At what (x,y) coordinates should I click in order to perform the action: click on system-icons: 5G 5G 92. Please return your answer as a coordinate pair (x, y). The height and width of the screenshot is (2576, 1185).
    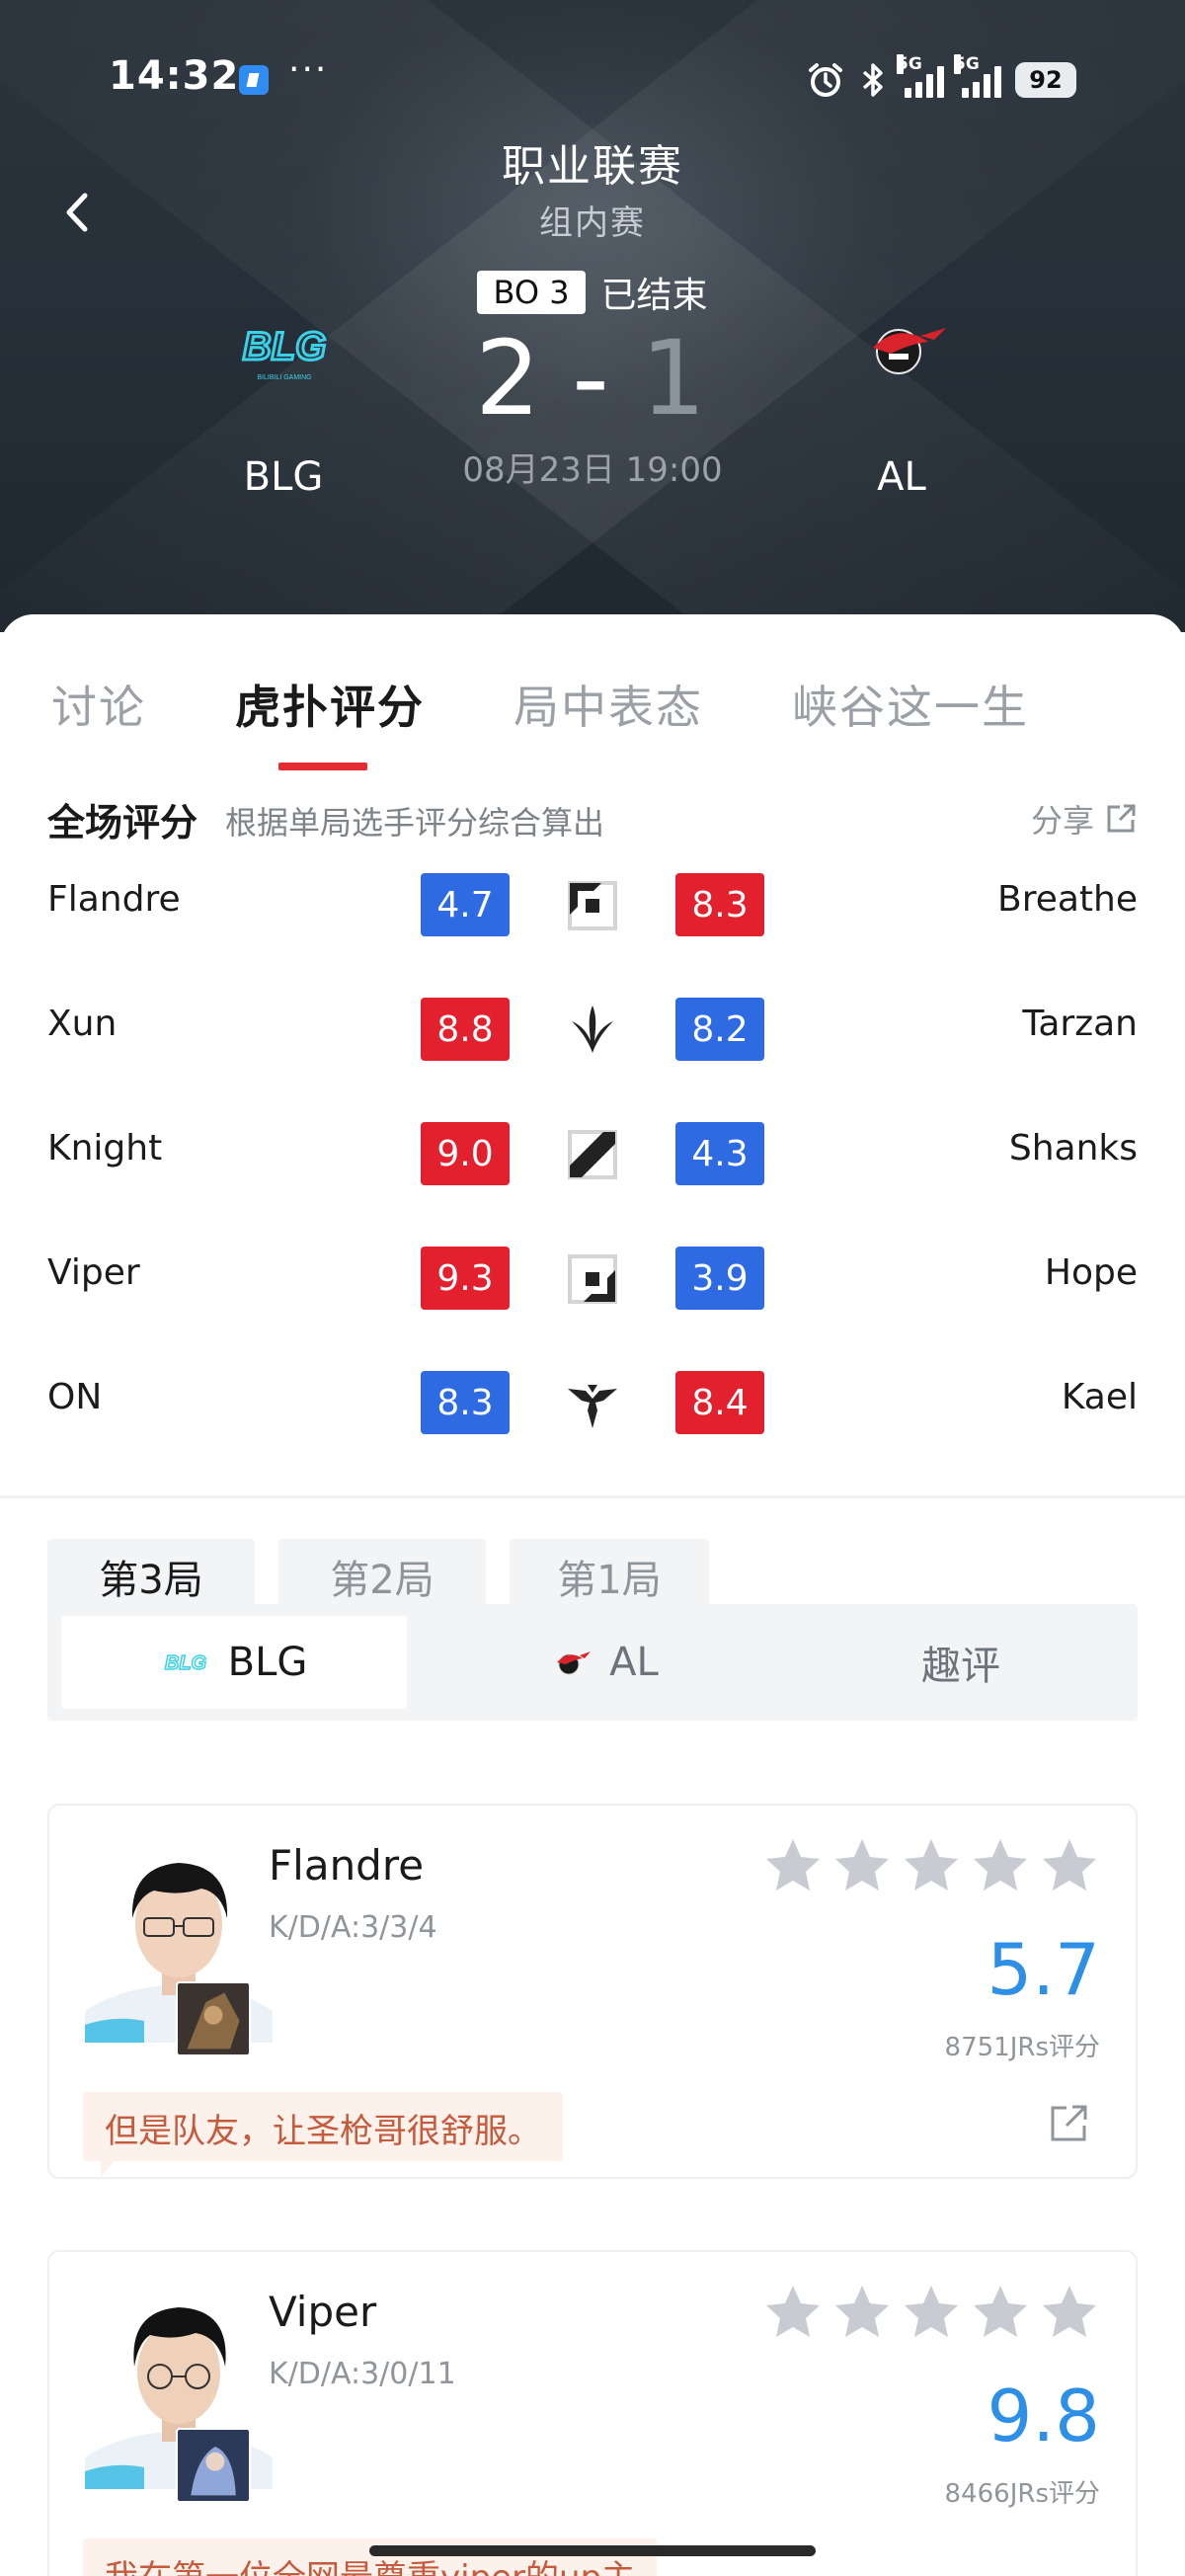
    Looking at the image, I should click on (941, 79).